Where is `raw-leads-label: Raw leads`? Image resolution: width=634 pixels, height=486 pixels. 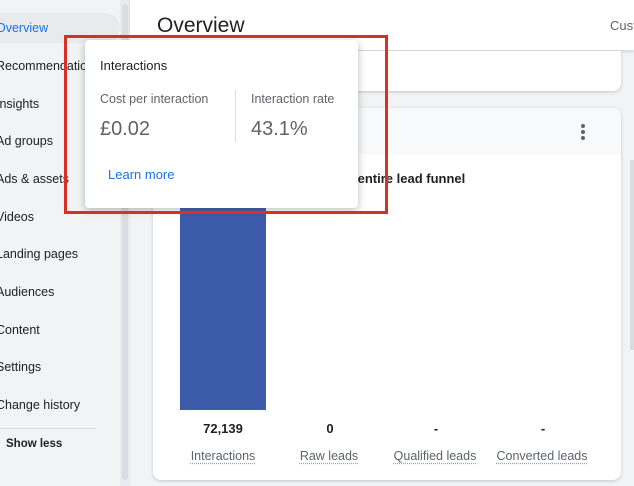
raw-leads-label: Raw leads is located at coordinates (329, 456).